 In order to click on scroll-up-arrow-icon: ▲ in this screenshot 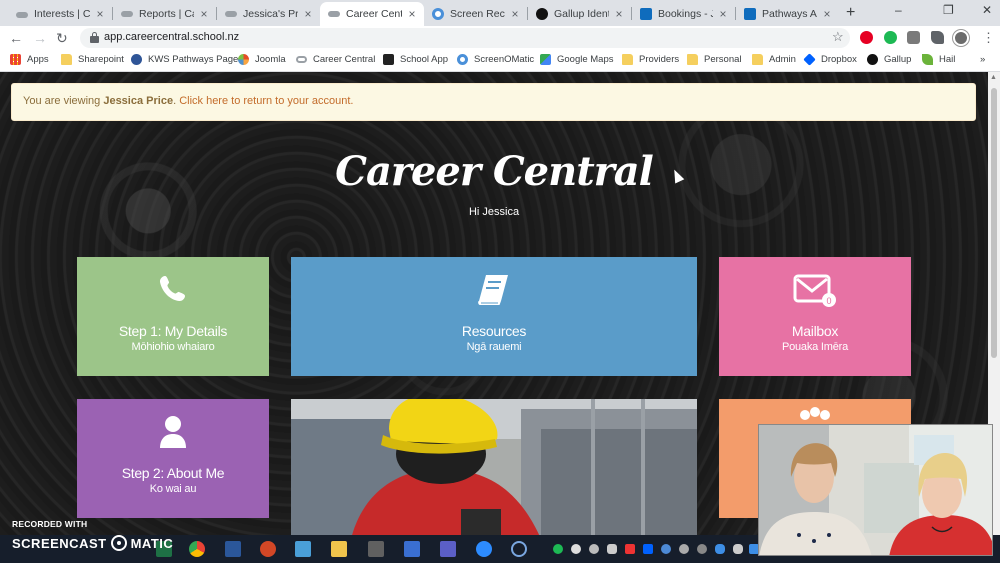, I will do `click(993, 77)`.